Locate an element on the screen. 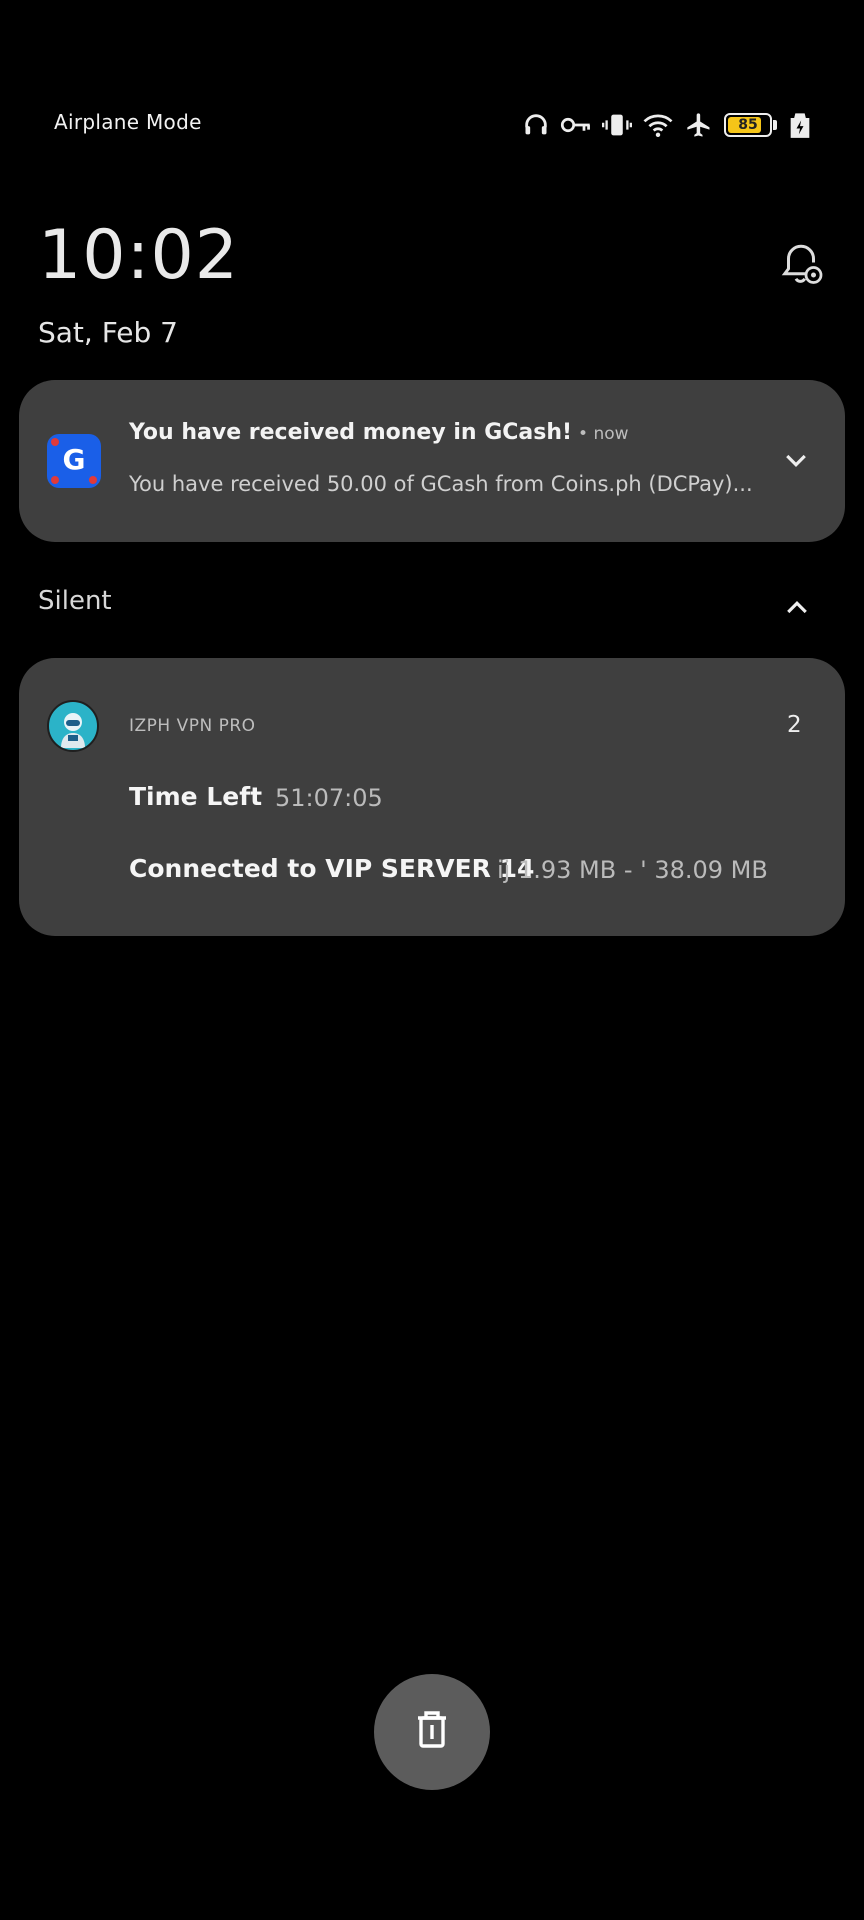 This screenshot has height=1920, width=864. chevron-up-icon is located at coordinates (797, 609).